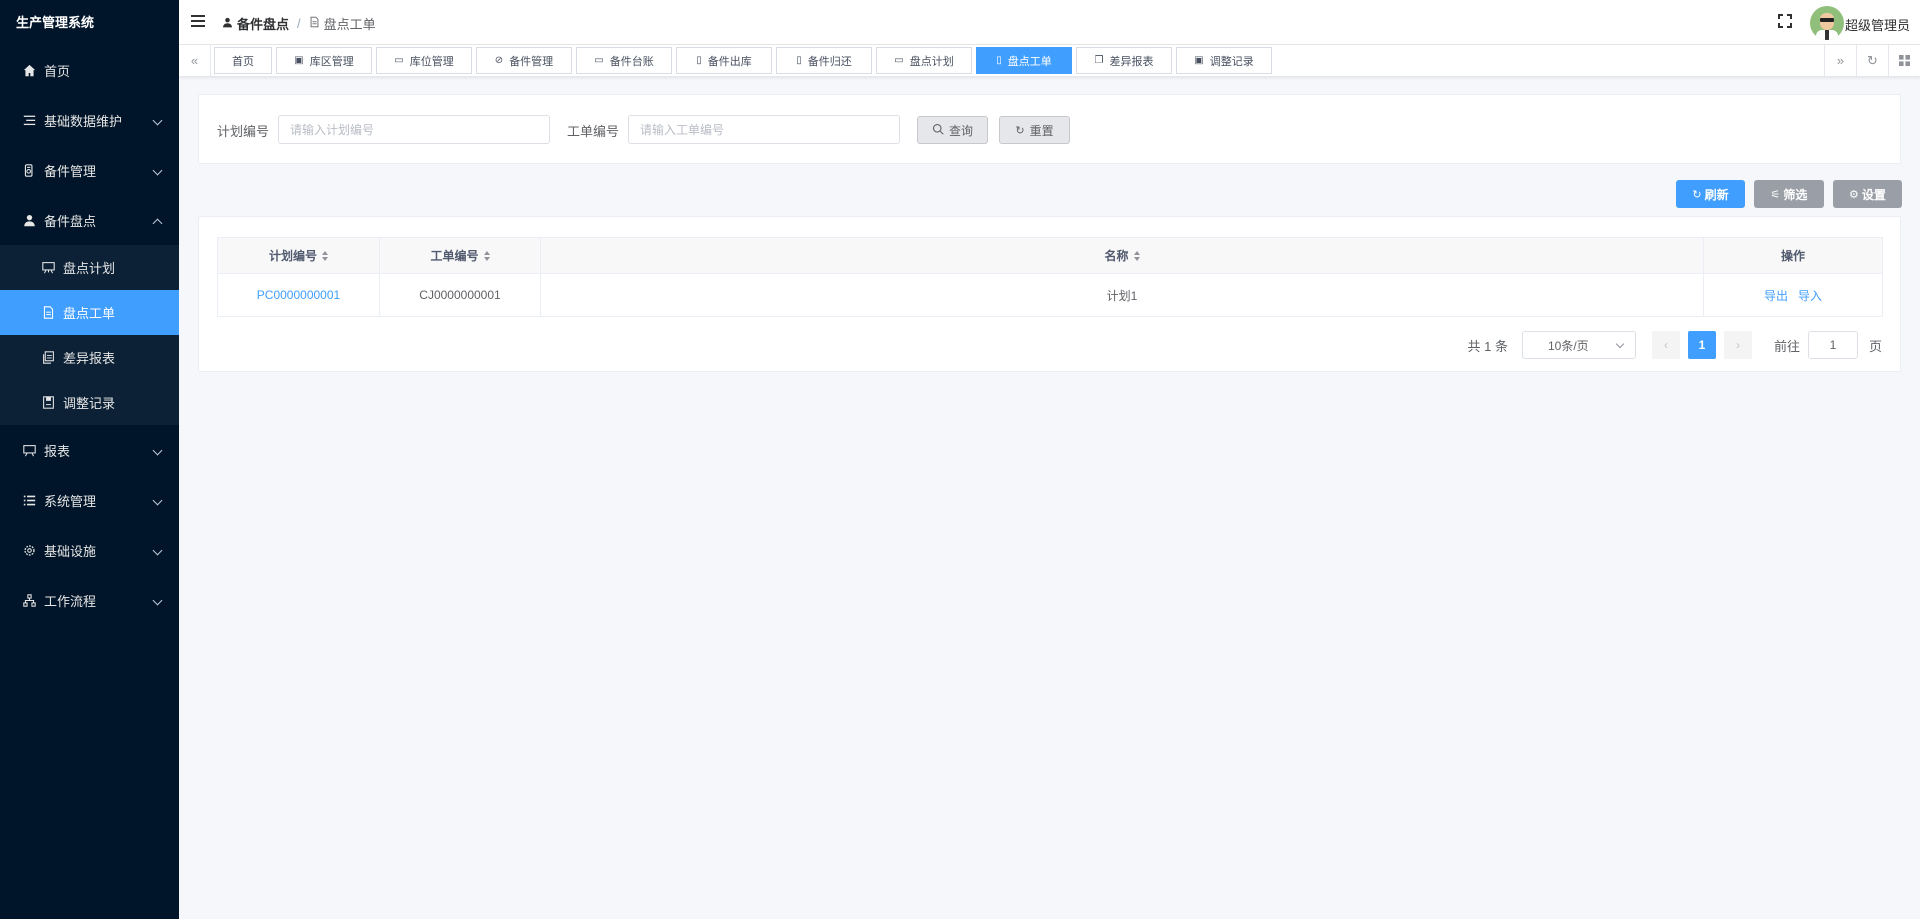 The image size is (1920, 919). Describe the element at coordinates (824, 60) in the screenshot. I see `tag-return: ▯ 备件归还` at that location.